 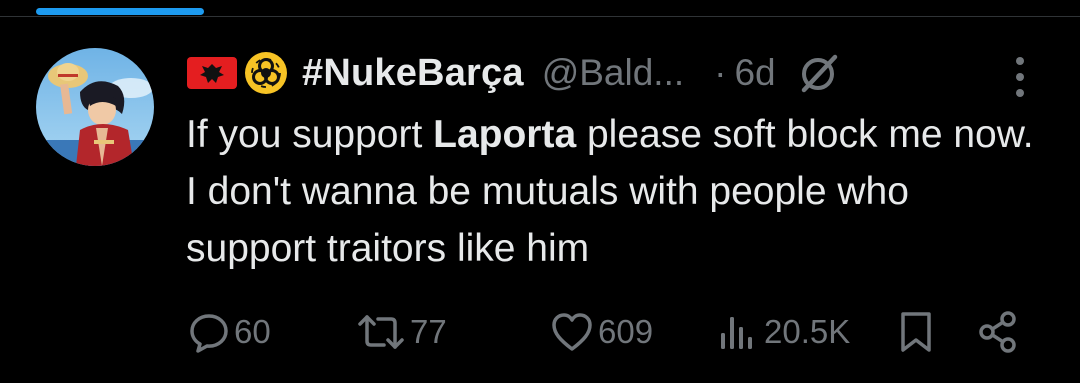 I want to click on tweet-header: #NukeBarça @Bald... · 6d, so click(x=513, y=73).